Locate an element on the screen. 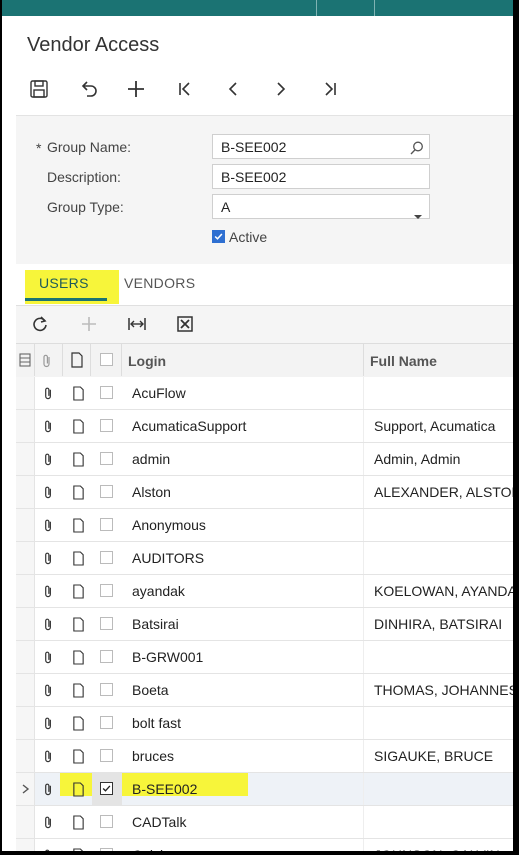 The image size is (519, 855). last-record-icon is located at coordinates (330, 89).